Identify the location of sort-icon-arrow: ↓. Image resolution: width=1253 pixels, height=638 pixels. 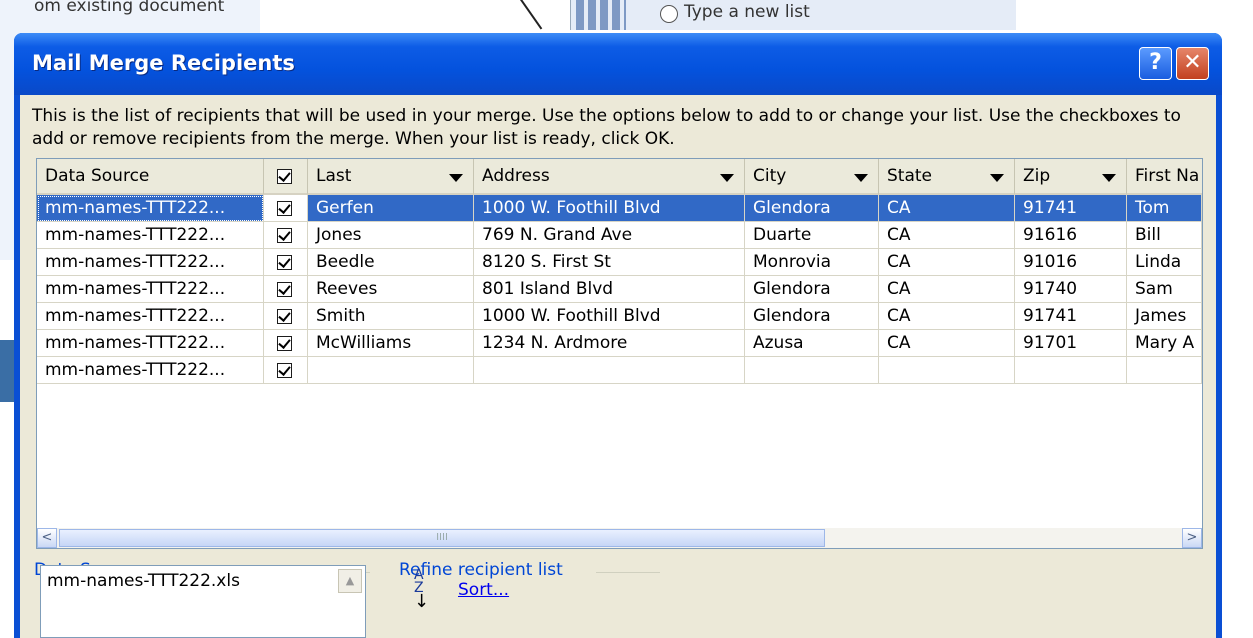
(422, 601).